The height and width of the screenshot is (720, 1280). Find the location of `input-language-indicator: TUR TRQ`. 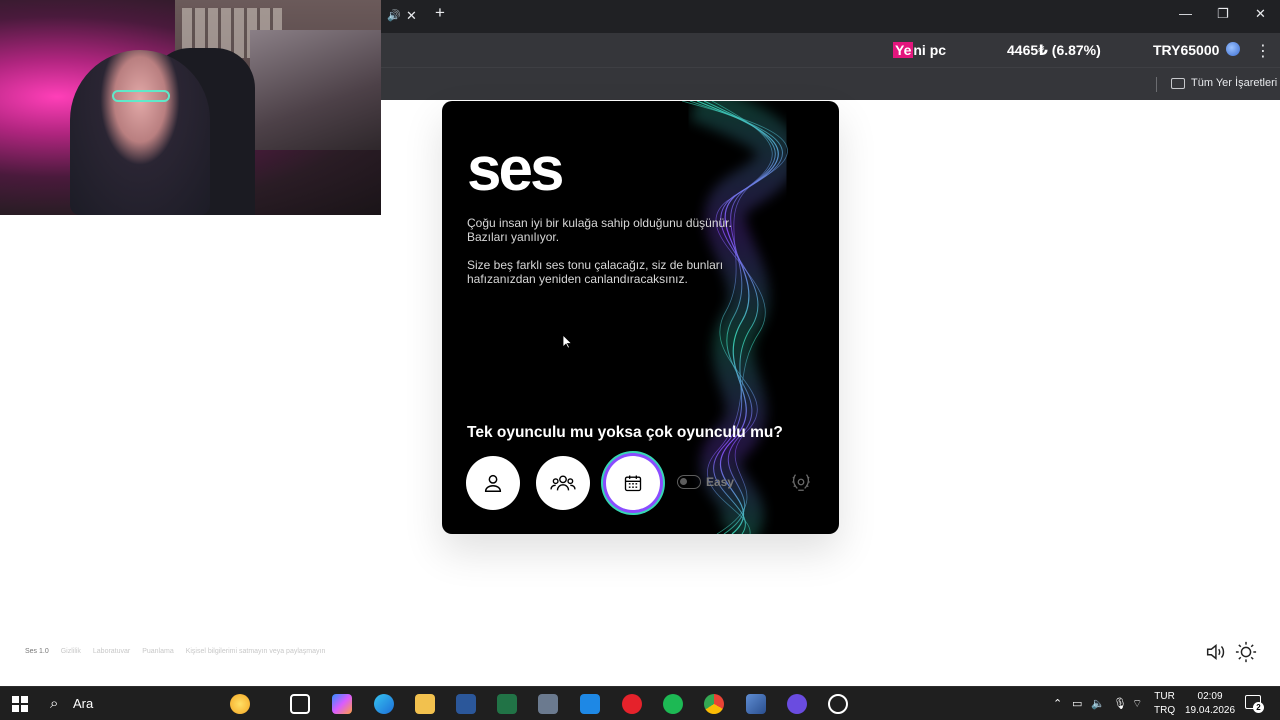

input-language-indicator: TUR TRQ is located at coordinates (1164, 704).